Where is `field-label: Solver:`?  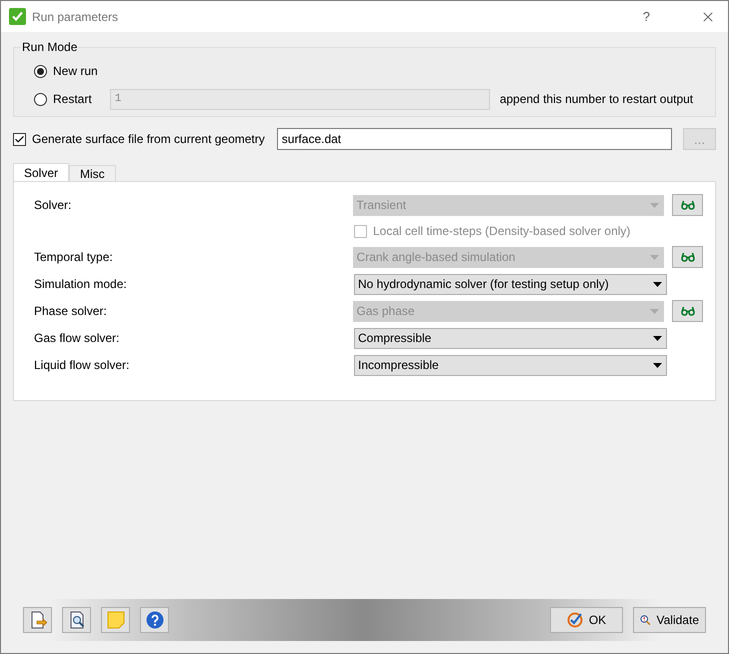 field-label: Solver: is located at coordinates (53, 205).